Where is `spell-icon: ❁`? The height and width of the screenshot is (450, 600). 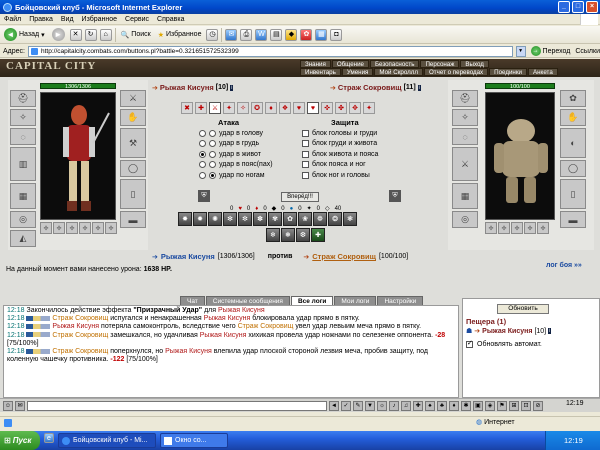 spell-icon: ❁ is located at coordinates (320, 219).